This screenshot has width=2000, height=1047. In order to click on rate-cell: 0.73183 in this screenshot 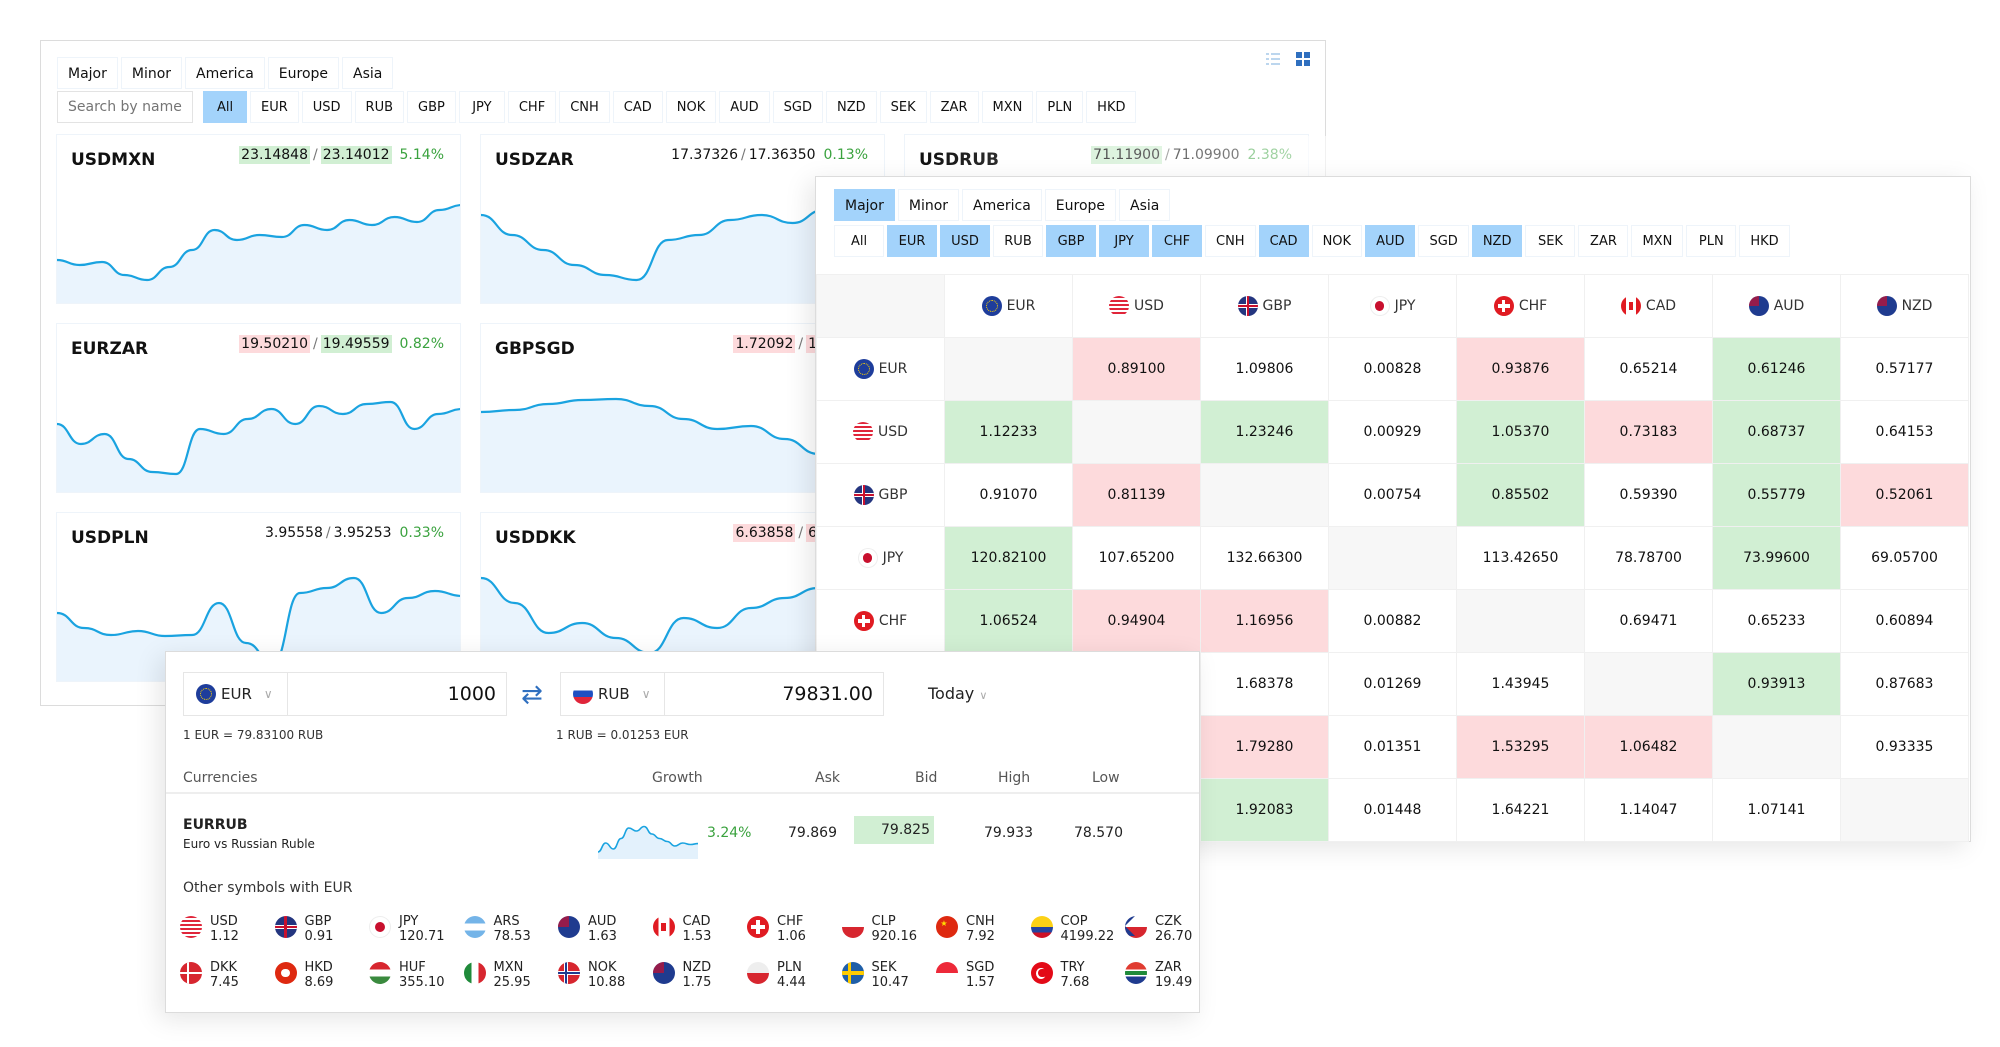, I will do `click(1648, 432)`.